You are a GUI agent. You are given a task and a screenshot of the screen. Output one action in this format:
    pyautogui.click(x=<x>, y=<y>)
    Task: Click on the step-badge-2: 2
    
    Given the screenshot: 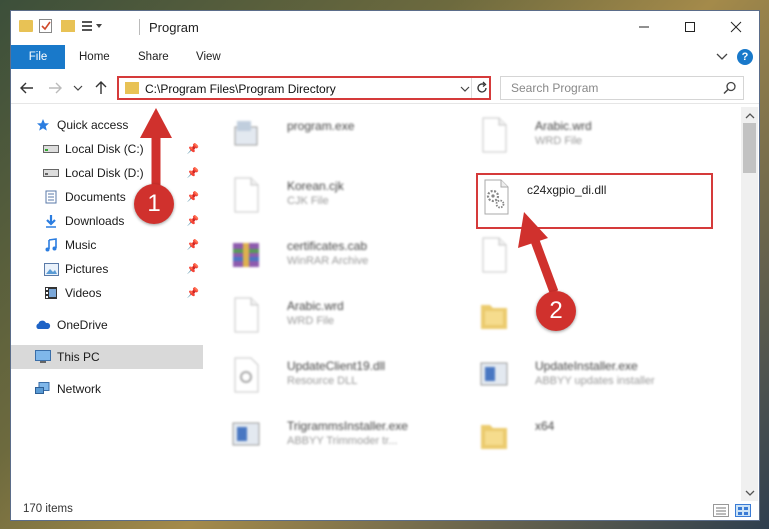 What is the action you would take?
    pyautogui.click(x=556, y=311)
    